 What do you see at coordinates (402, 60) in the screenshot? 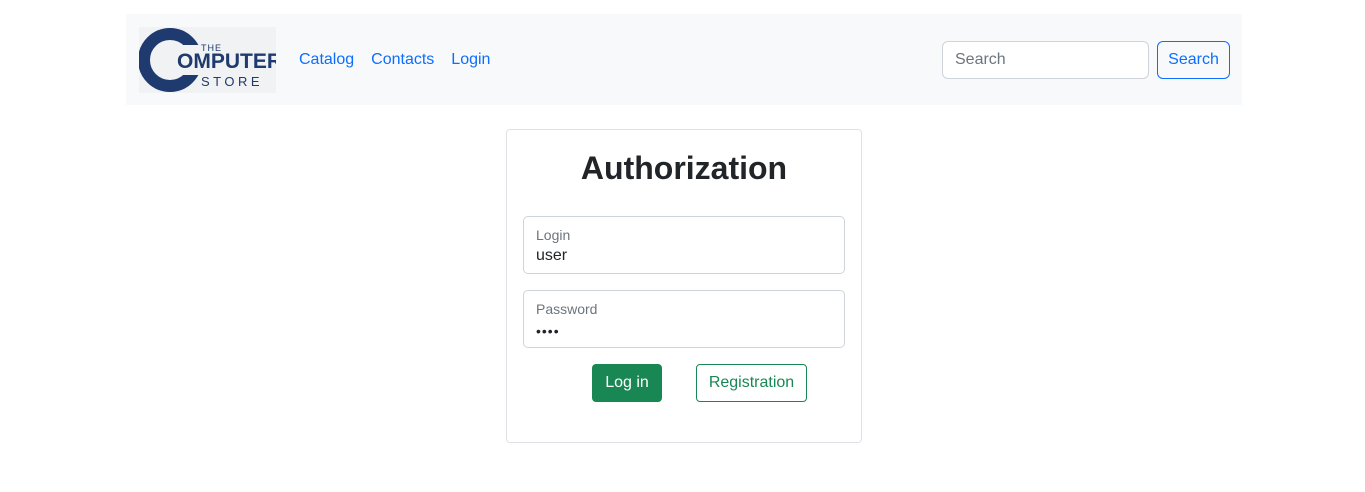
I see `nav-link-contacts: Contacts` at bounding box center [402, 60].